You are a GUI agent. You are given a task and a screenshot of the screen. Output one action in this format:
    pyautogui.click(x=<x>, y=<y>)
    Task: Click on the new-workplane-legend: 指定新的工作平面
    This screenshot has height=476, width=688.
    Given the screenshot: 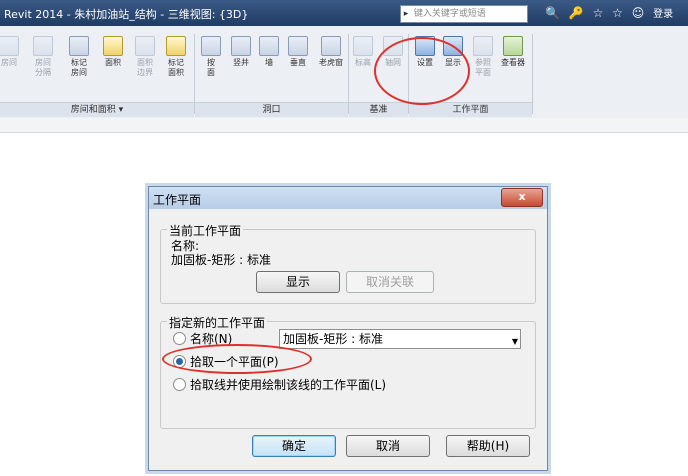 What is the action you would take?
    pyautogui.click(x=217, y=322)
    